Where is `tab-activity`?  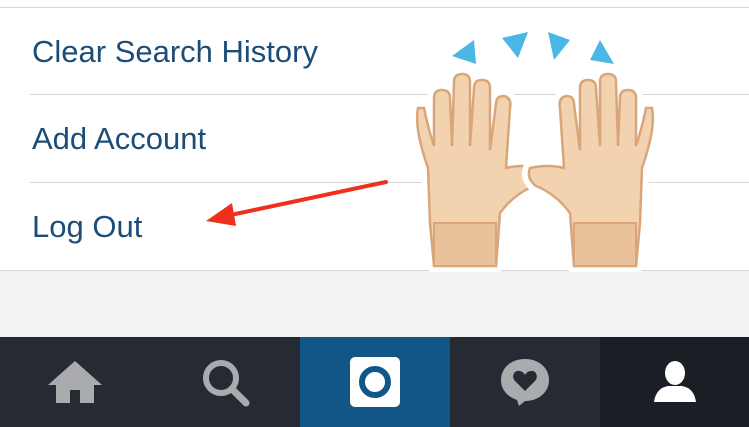 tab-activity is located at coordinates (525, 382).